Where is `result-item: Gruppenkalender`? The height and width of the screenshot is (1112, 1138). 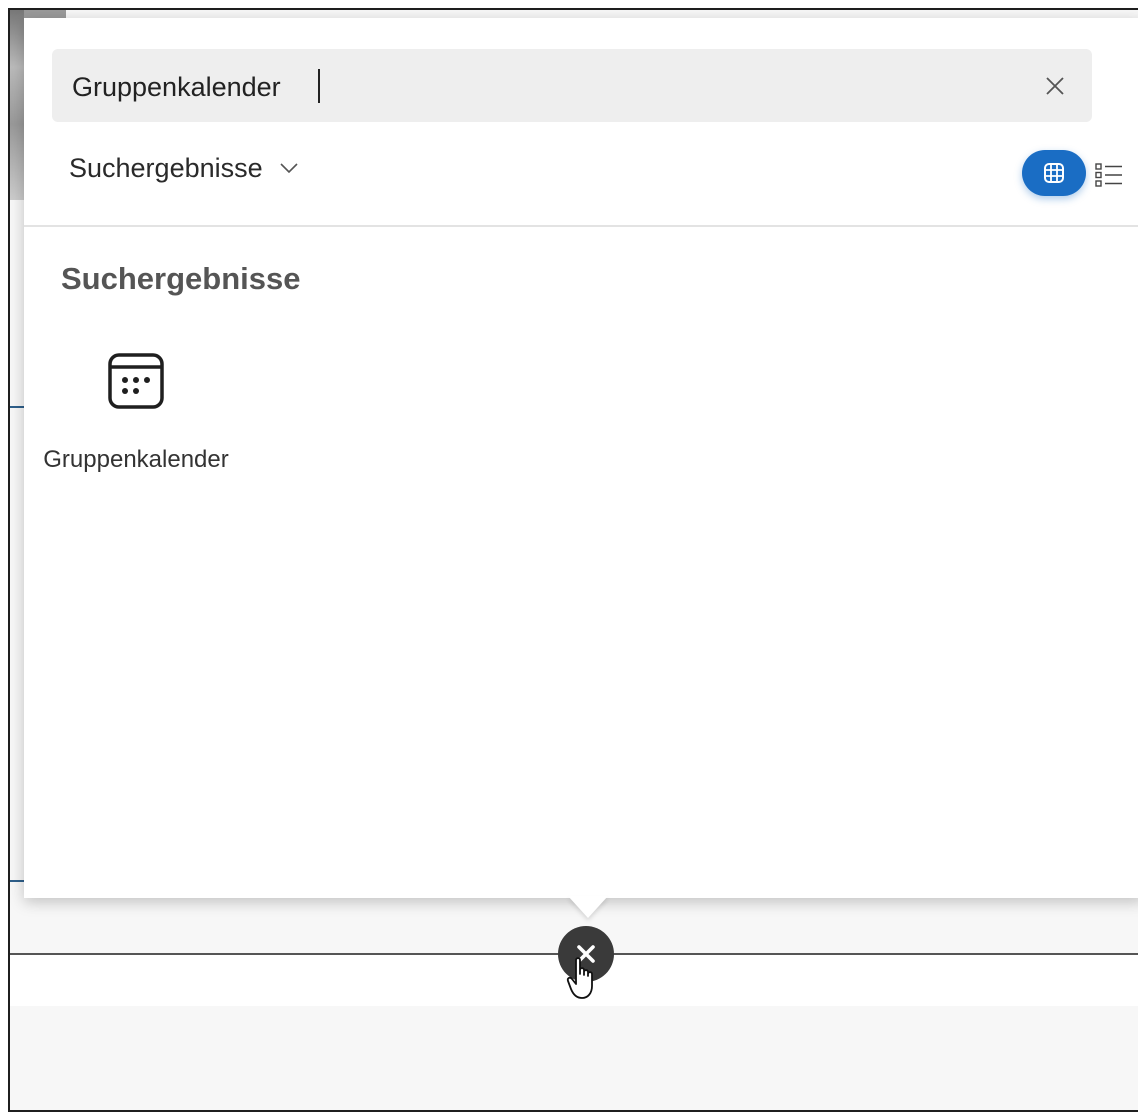 result-item: Gruppenkalender is located at coordinates (136, 438).